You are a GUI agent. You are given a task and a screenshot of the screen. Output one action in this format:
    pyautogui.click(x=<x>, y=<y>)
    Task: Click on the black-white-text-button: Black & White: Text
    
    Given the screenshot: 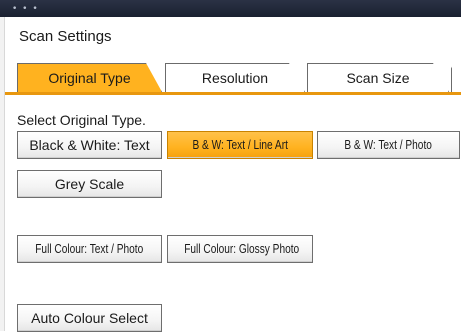 What is the action you would take?
    pyautogui.click(x=89, y=145)
    